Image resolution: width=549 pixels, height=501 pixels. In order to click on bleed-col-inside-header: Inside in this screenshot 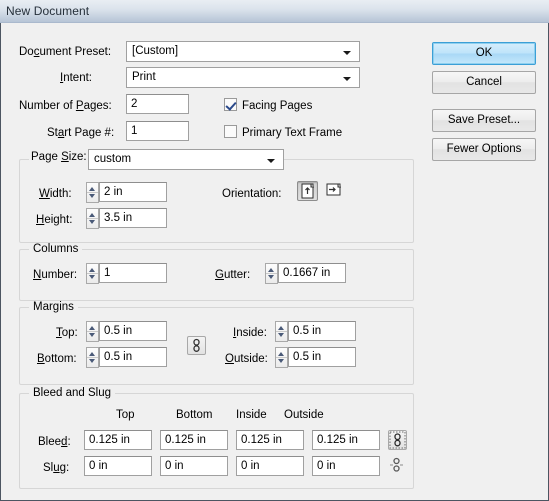, I will do `click(251, 415)`.